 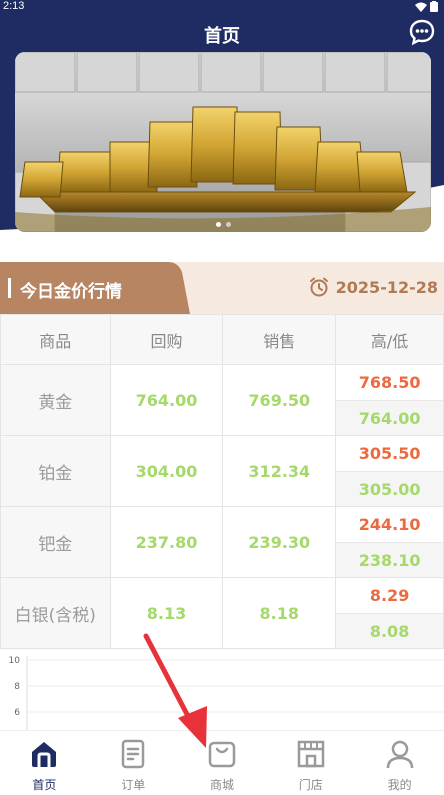 I want to click on low-price: 764.00, so click(x=389, y=417).